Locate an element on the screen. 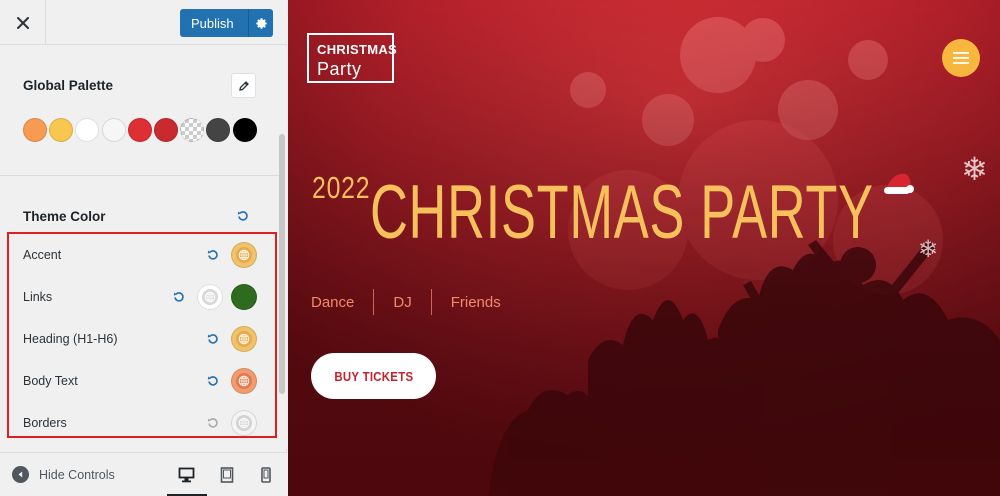  gear-icon is located at coordinates (261, 23).